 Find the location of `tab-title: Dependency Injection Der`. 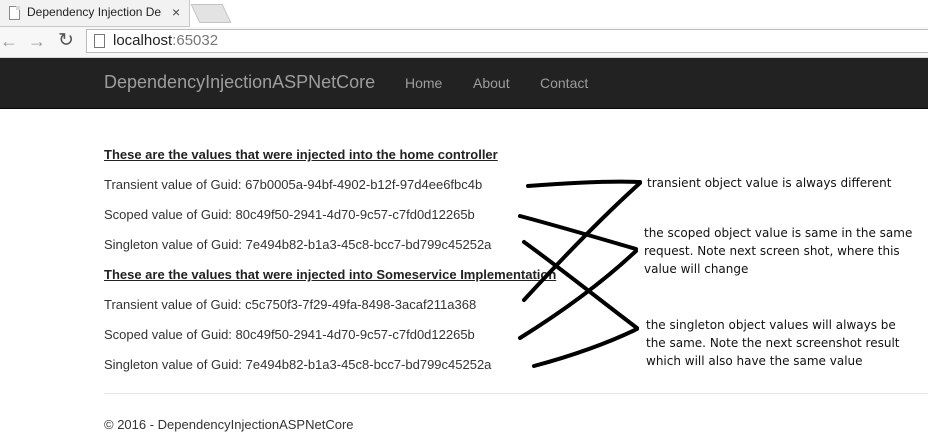

tab-title: Dependency Injection Der is located at coordinates (94, 12).